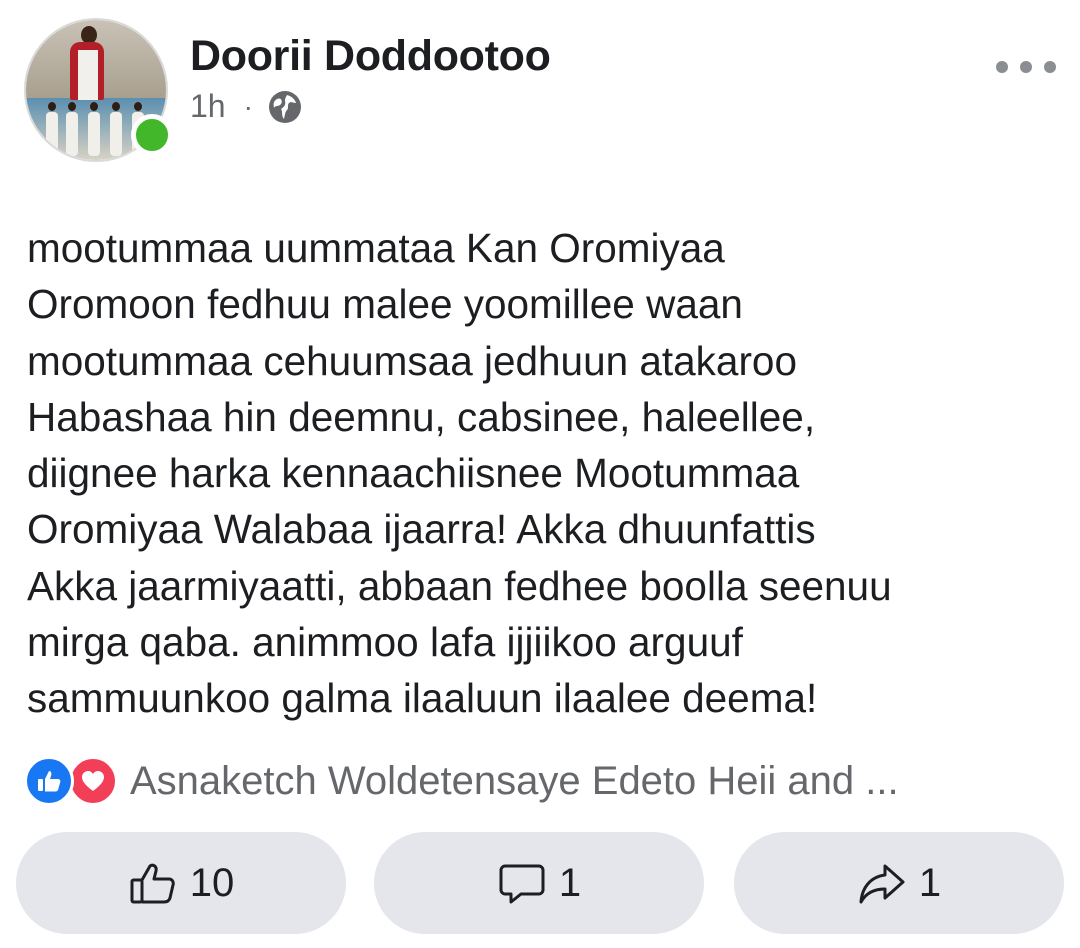  I want to click on globe-icon, so click(285, 107).